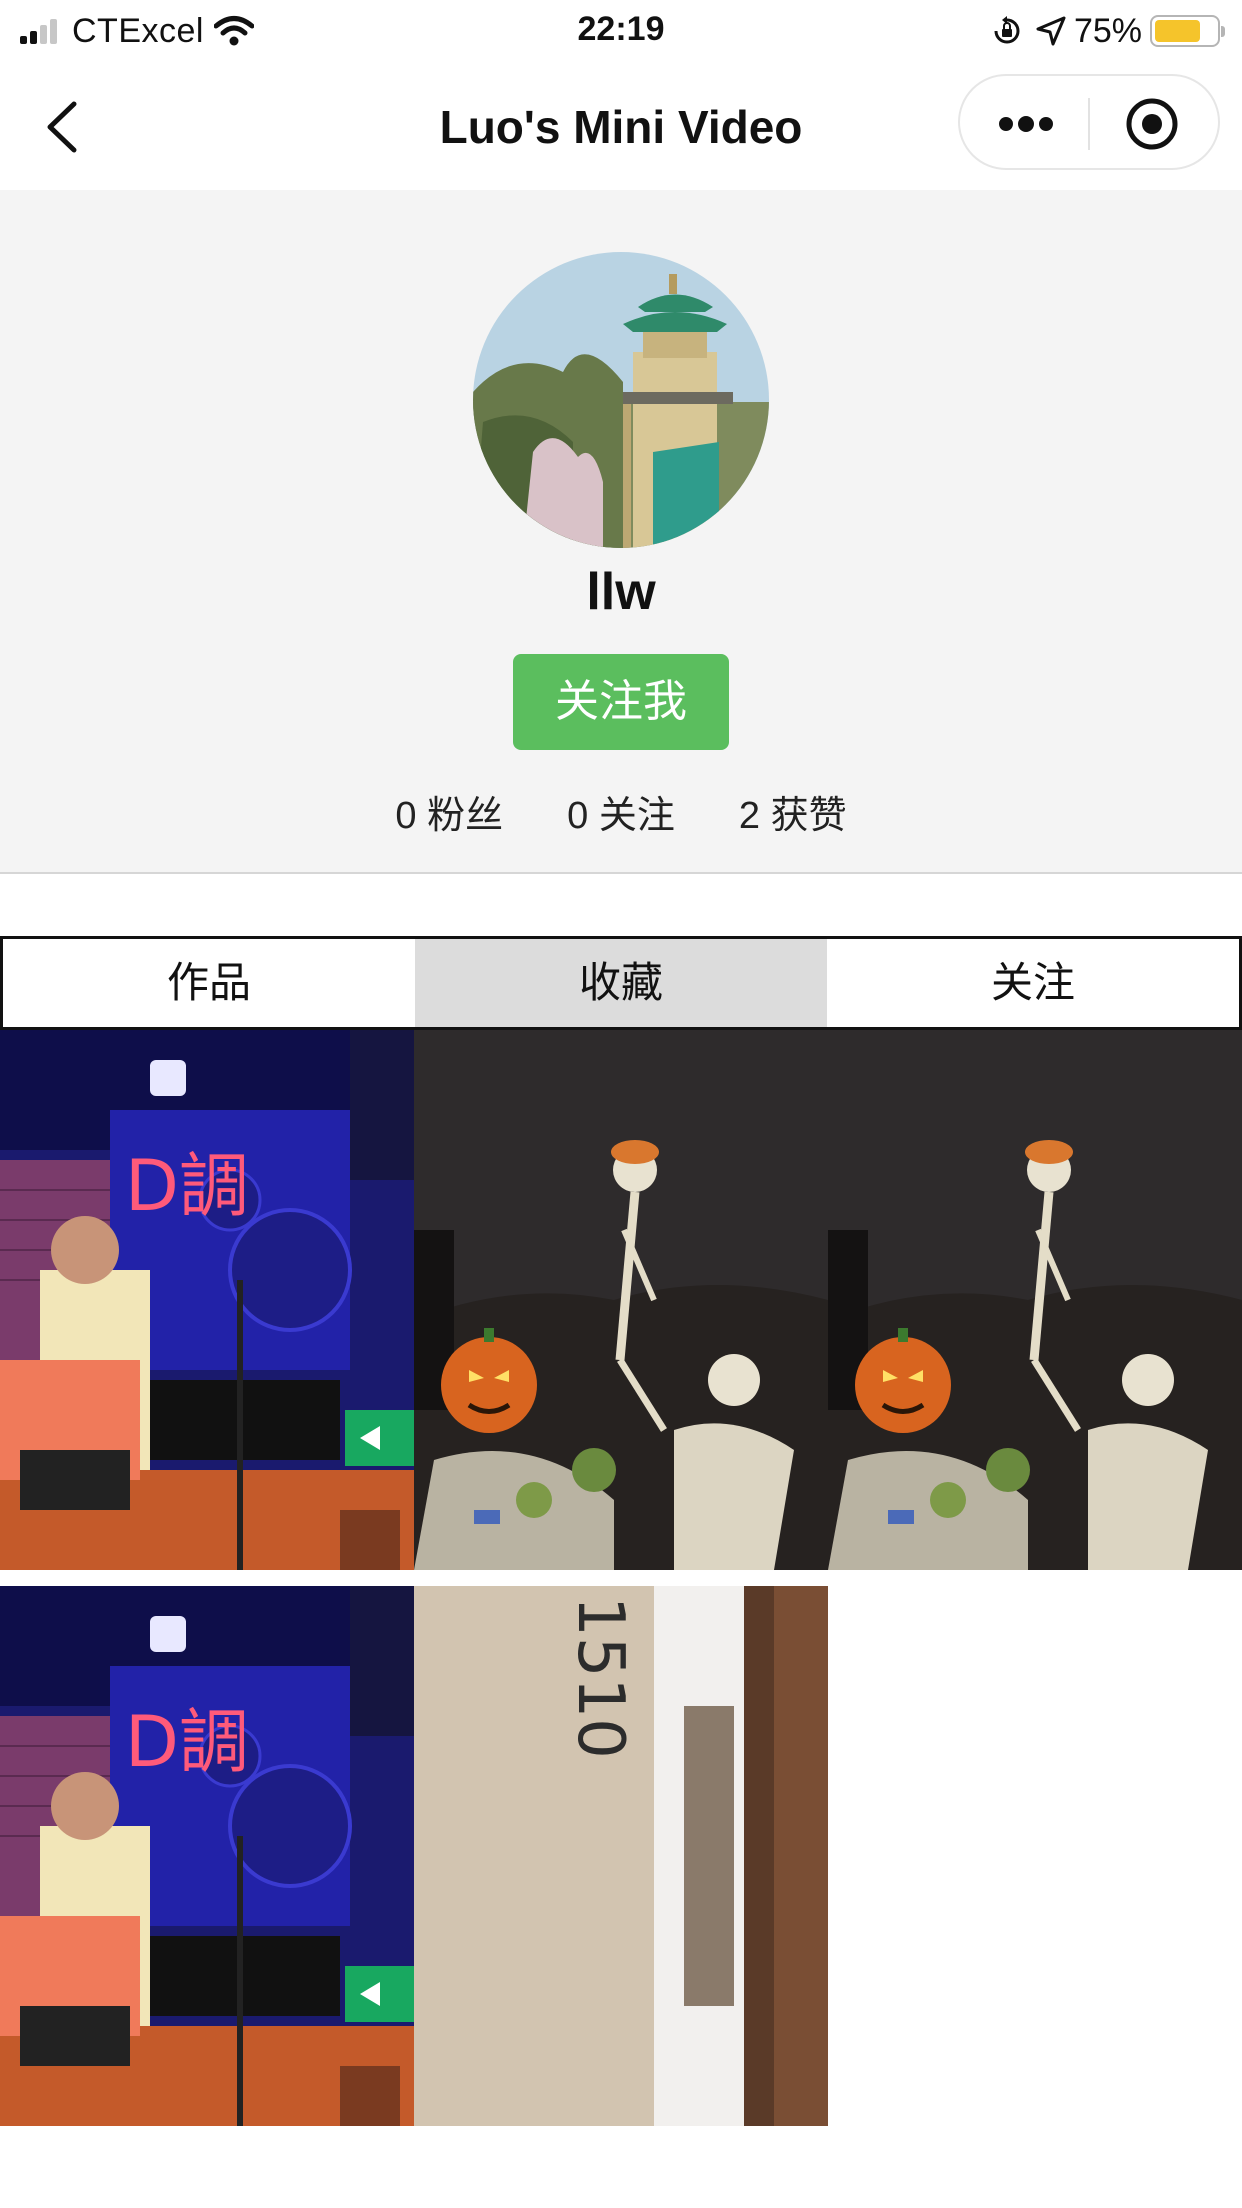 This screenshot has width=1242, height=2208. Describe the element at coordinates (1026, 124) in the screenshot. I see `more-dots-icon` at that location.